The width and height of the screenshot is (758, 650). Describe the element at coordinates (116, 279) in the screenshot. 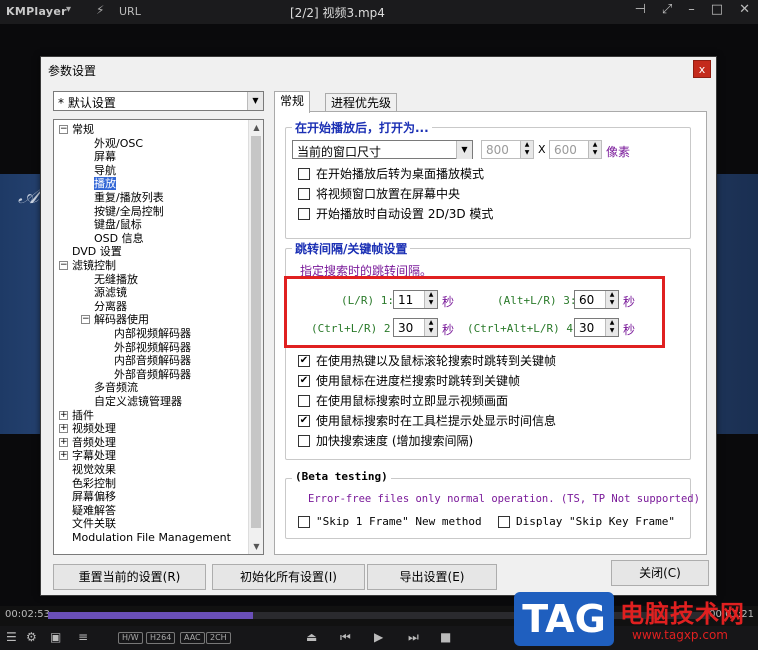

I see `tree-item: 无缝播放` at that location.